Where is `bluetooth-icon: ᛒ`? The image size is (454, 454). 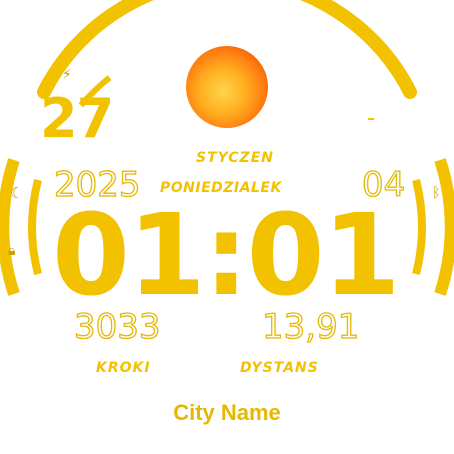
bluetooth-icon: ᛒ is located at coordinates (436, 193).